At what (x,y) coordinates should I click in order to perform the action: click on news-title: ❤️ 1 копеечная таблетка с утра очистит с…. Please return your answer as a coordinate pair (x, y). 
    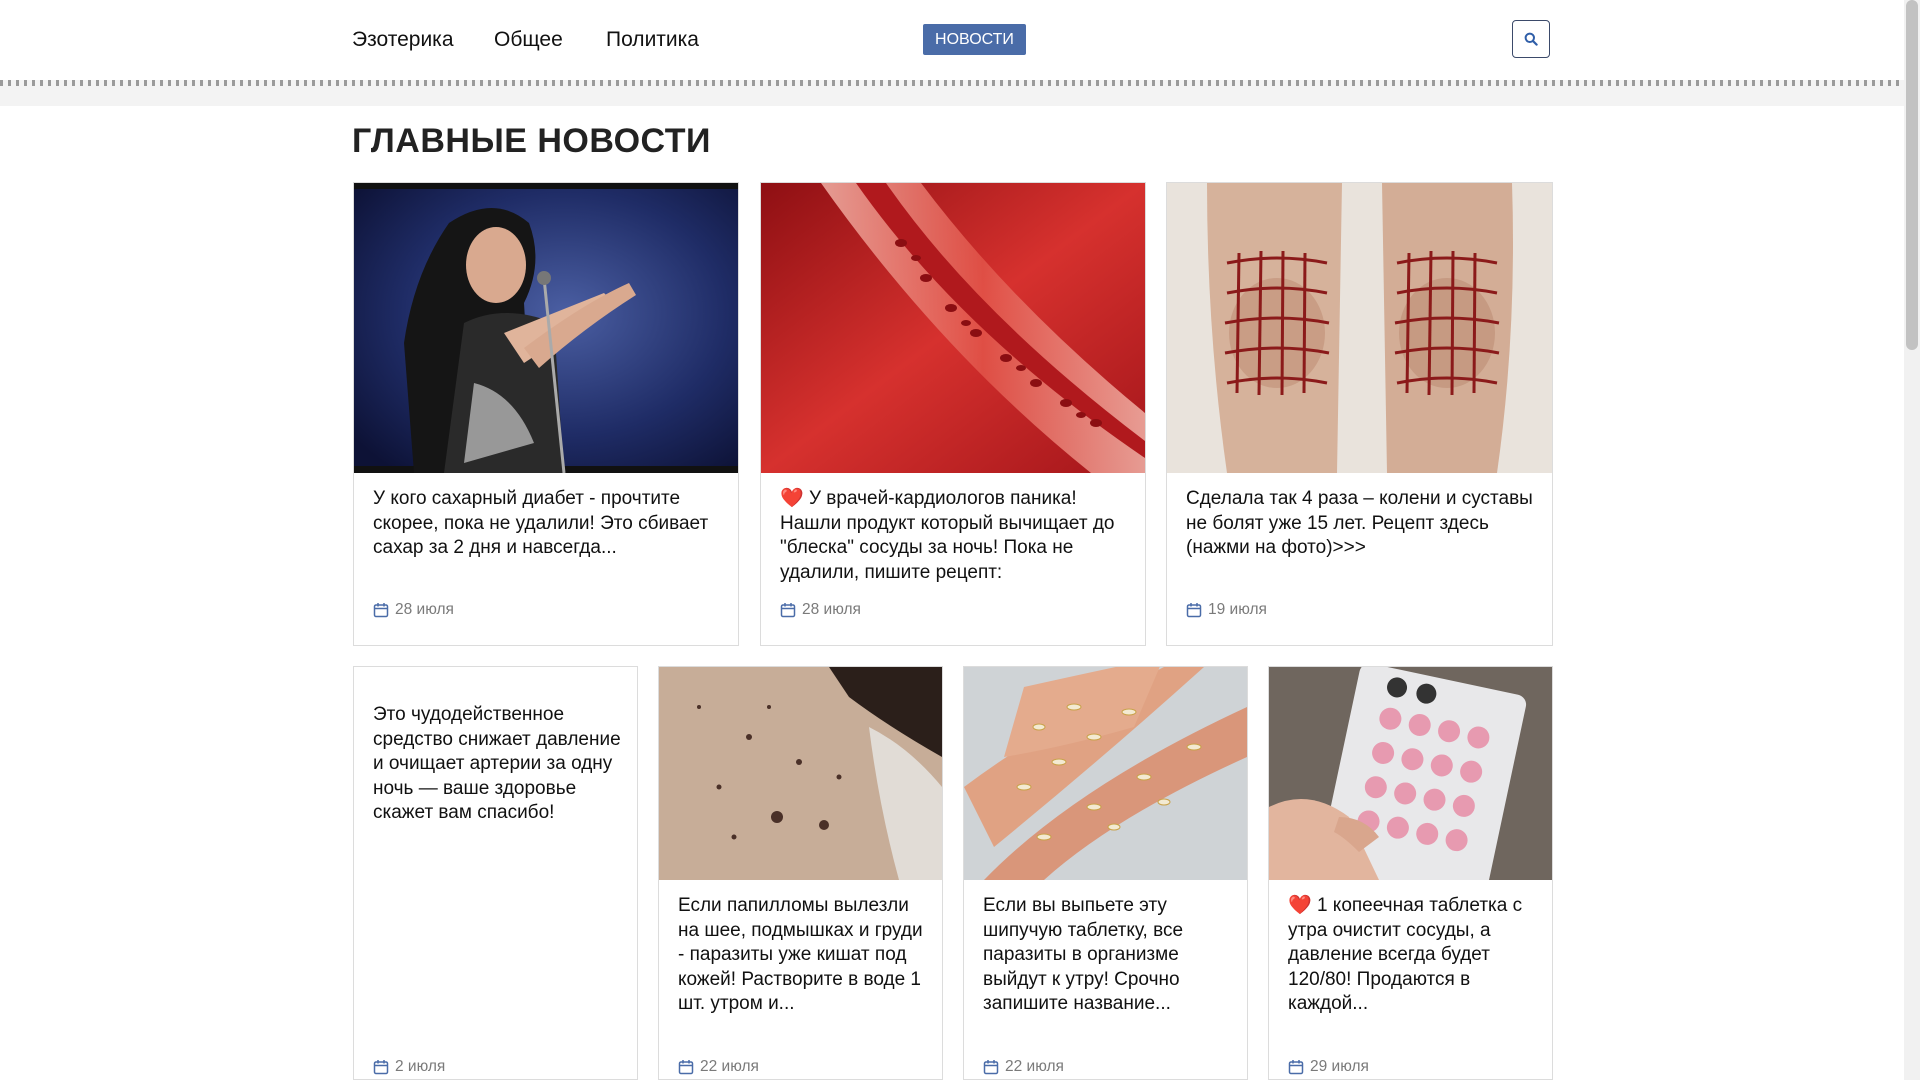
    Looking at the image, I should click on (1412, 955).